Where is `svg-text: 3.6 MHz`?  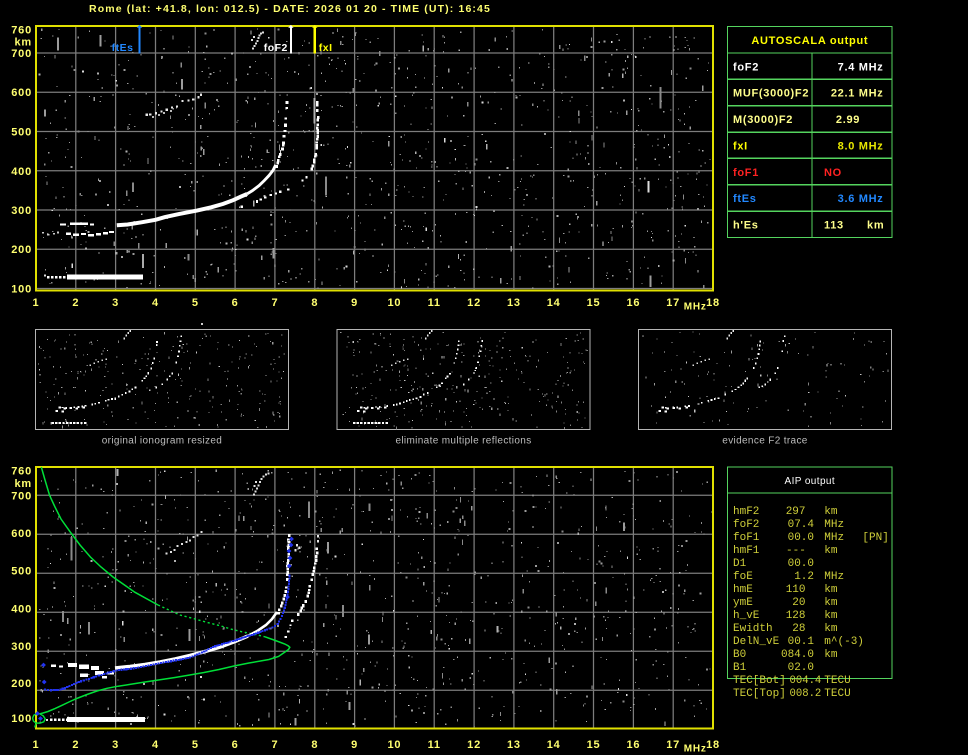
svg-text: 3.6 MHz is located at coordinates (861, 199).